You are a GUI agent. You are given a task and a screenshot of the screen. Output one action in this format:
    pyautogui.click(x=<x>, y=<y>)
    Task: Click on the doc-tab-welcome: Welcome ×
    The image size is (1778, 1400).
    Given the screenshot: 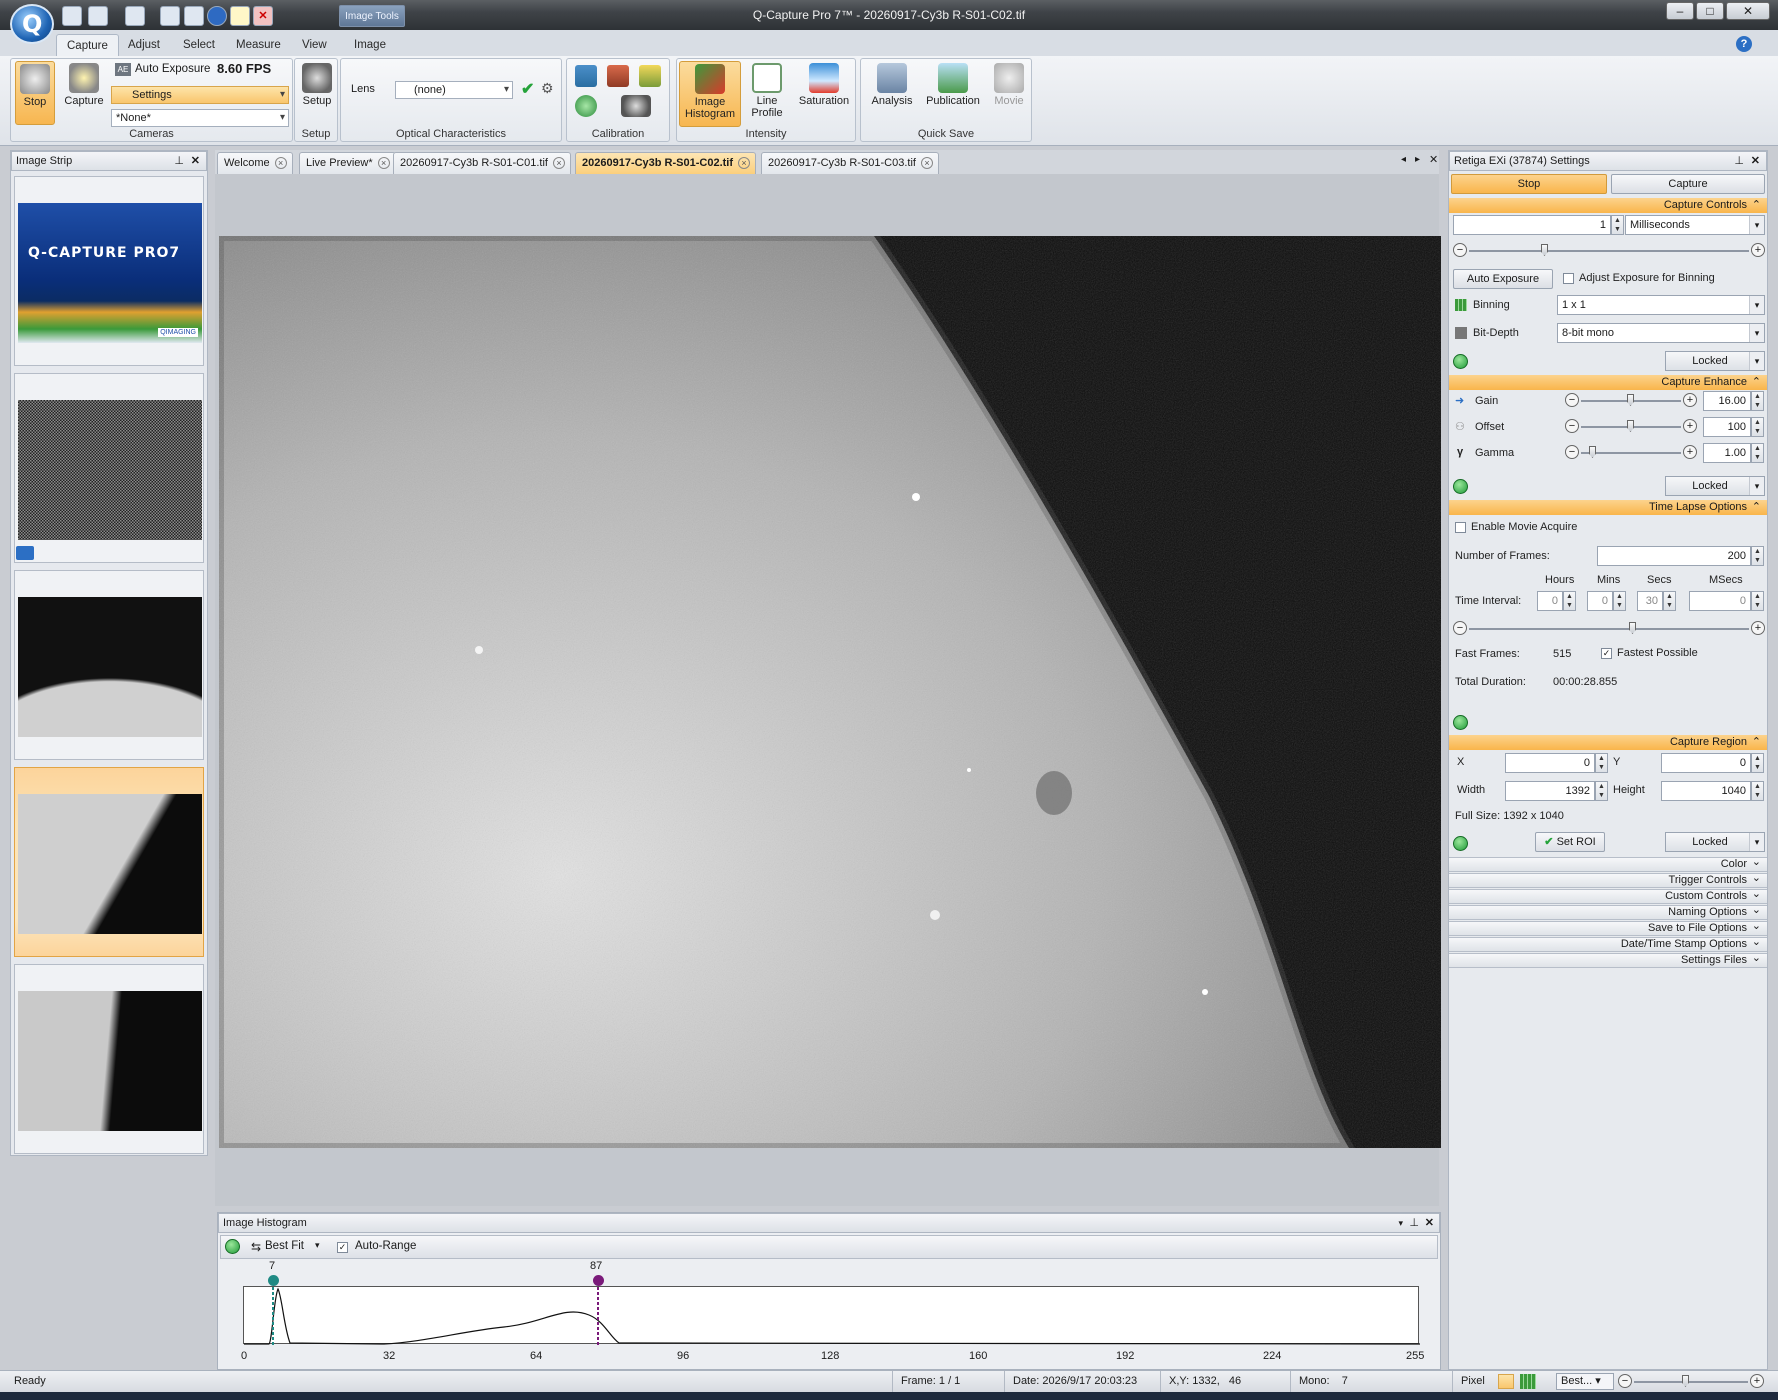 What is the action you would take?
    pyautogui.click(x=255, y=163)
    